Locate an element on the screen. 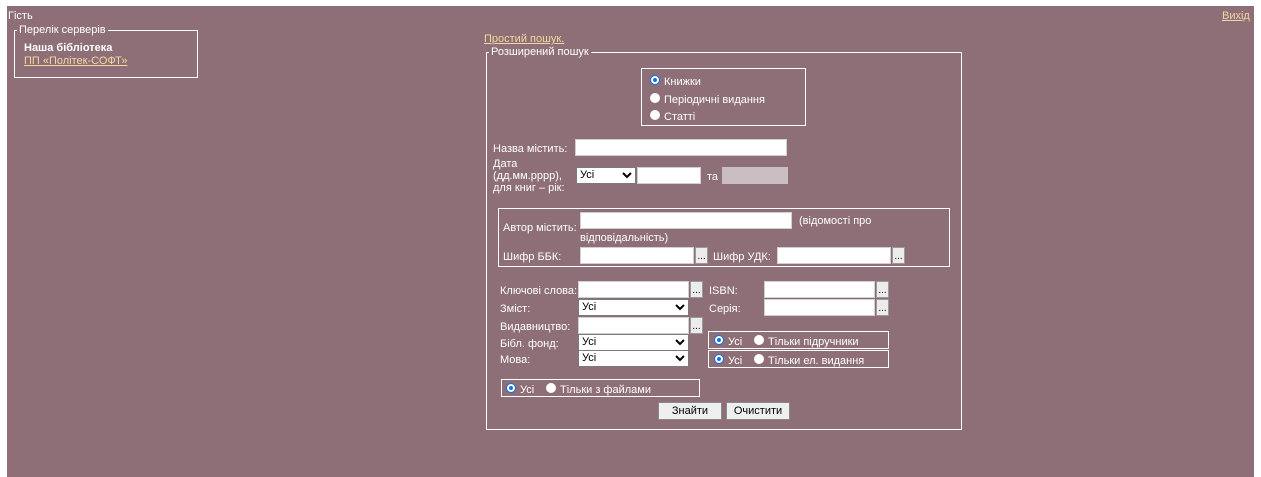 This screenshot has width=1261, height=477. electronic-only-label: Тільки ел. видання is located at coordinates (816, 361).